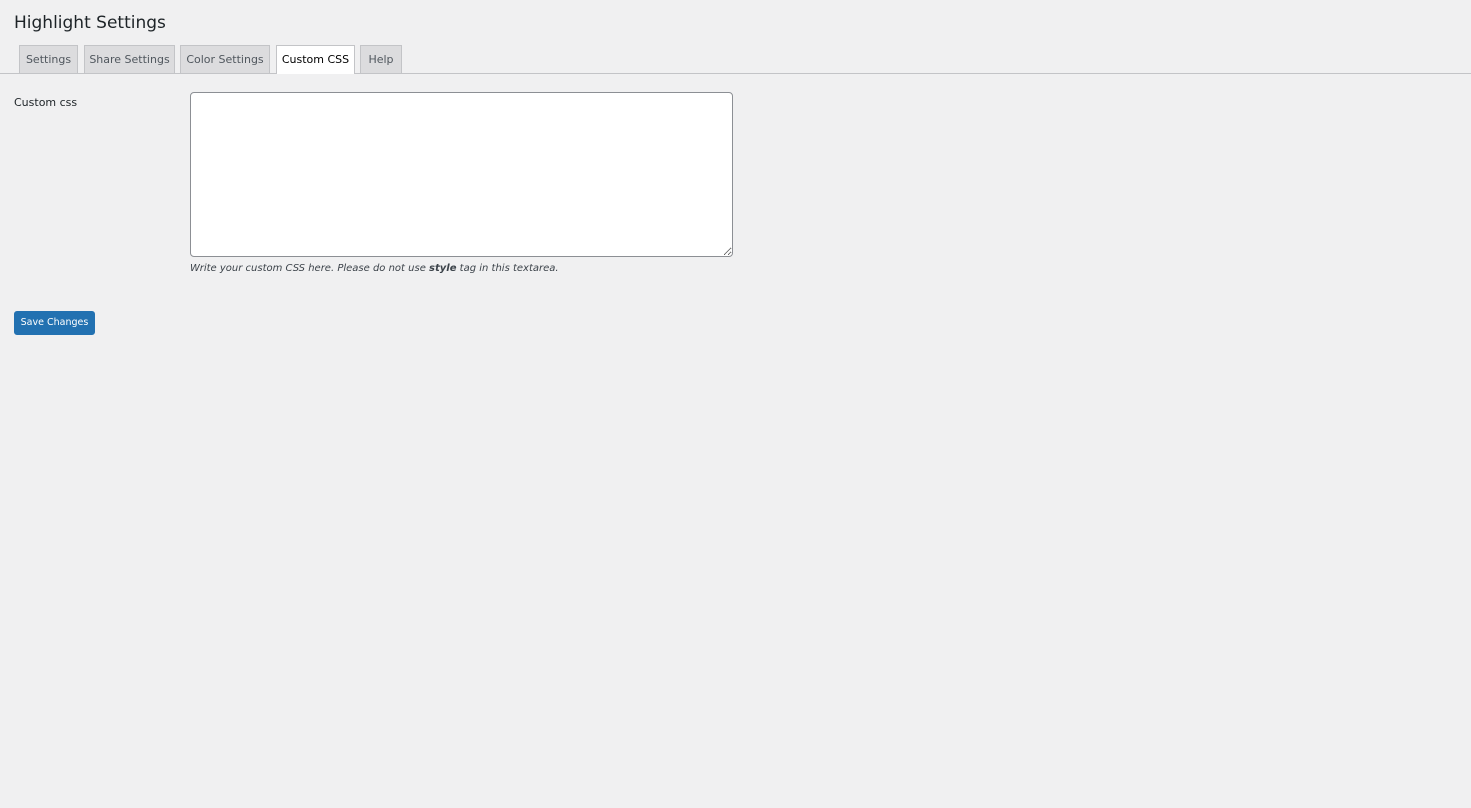 The width and height of the screenshot is (1471, 808). I want to click on description-text-after: tag in this textarea., so click(507, 268).